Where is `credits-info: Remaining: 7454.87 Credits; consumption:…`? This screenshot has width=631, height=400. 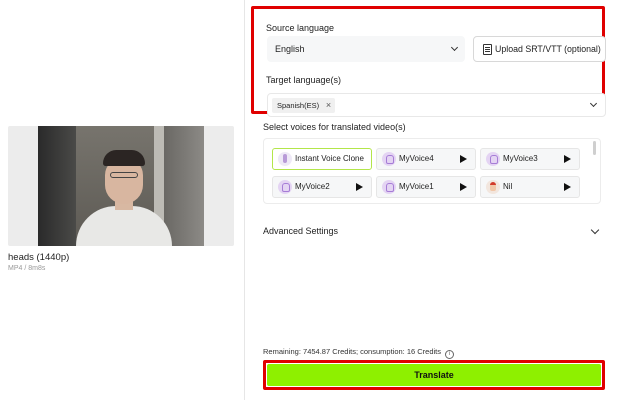
credits-info: Remaining: 7454.87 Credits; consumption:… is located at coordinates (359, 353).